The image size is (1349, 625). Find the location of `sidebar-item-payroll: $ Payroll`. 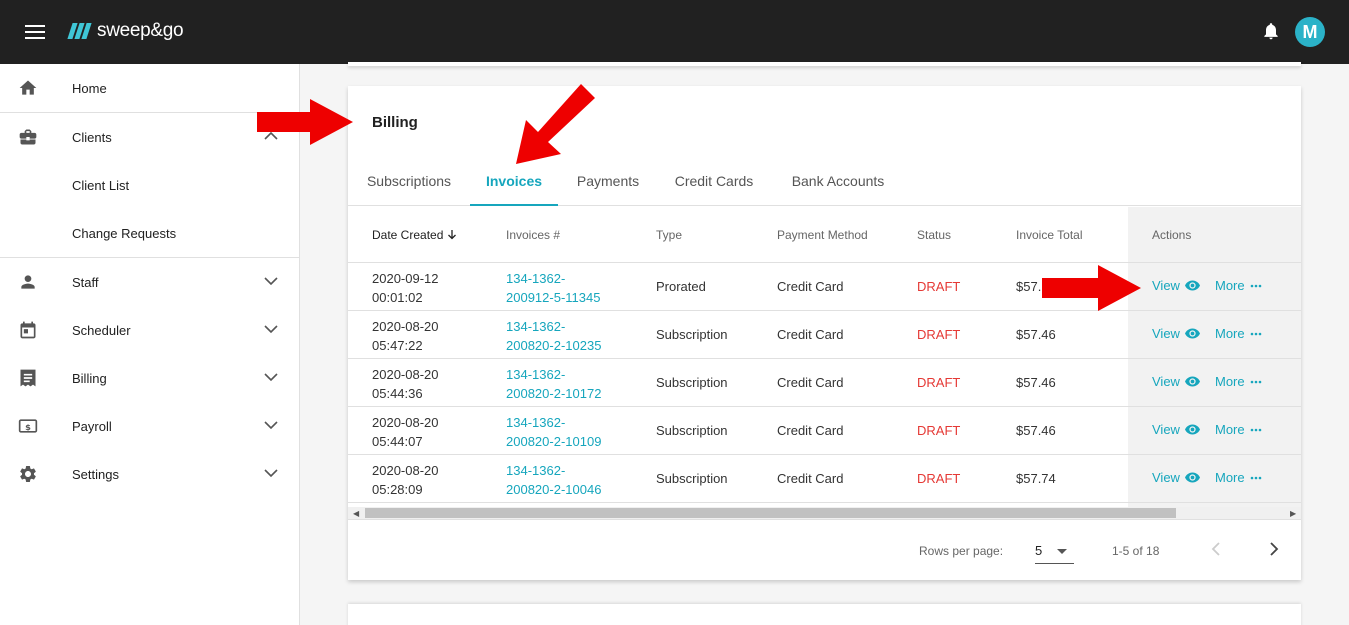

sidebar-item-payroll: $ Payroll is located at coordinates (149, 426).